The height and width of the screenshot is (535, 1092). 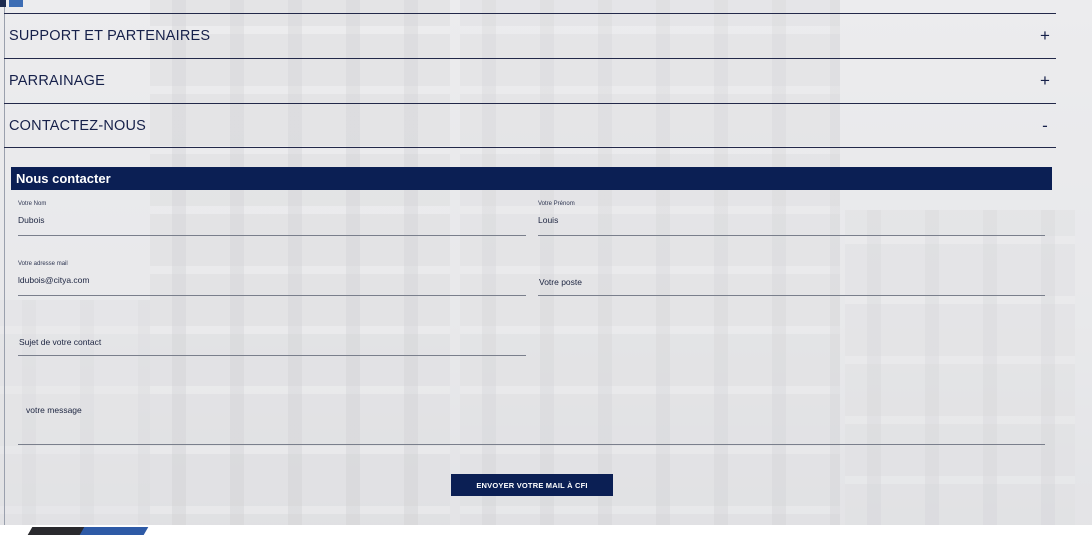 I want to click on message-textarea: votre message, so click(x=54, y=410).